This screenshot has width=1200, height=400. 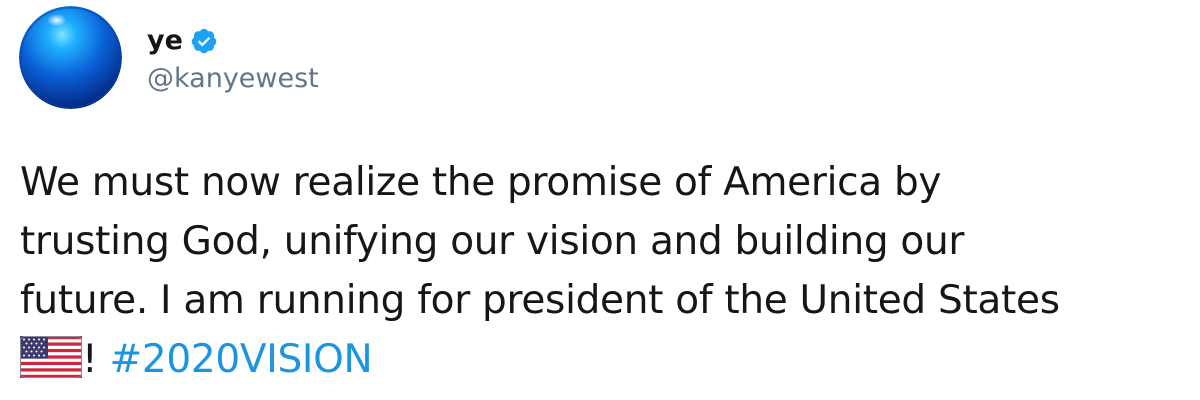 What do you see at coordinates (233, 79) in the screenshot?
I see `user-handle: @kanyewest` at bounding box center [233, 79].